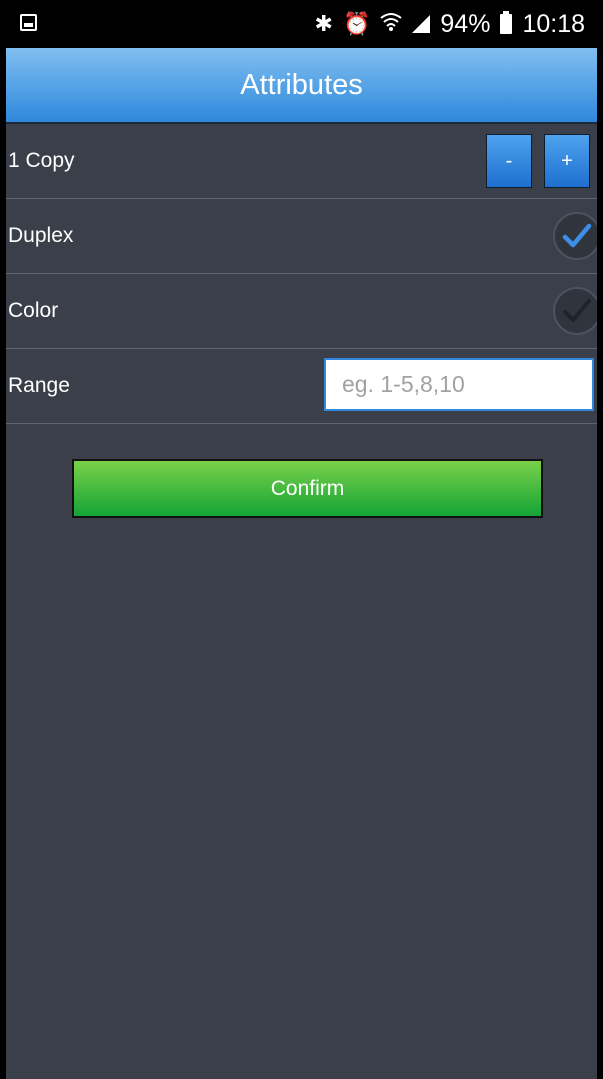  I want to click on status-icons: ✱ ⏰ 94% 10:18, so click(450, 24).